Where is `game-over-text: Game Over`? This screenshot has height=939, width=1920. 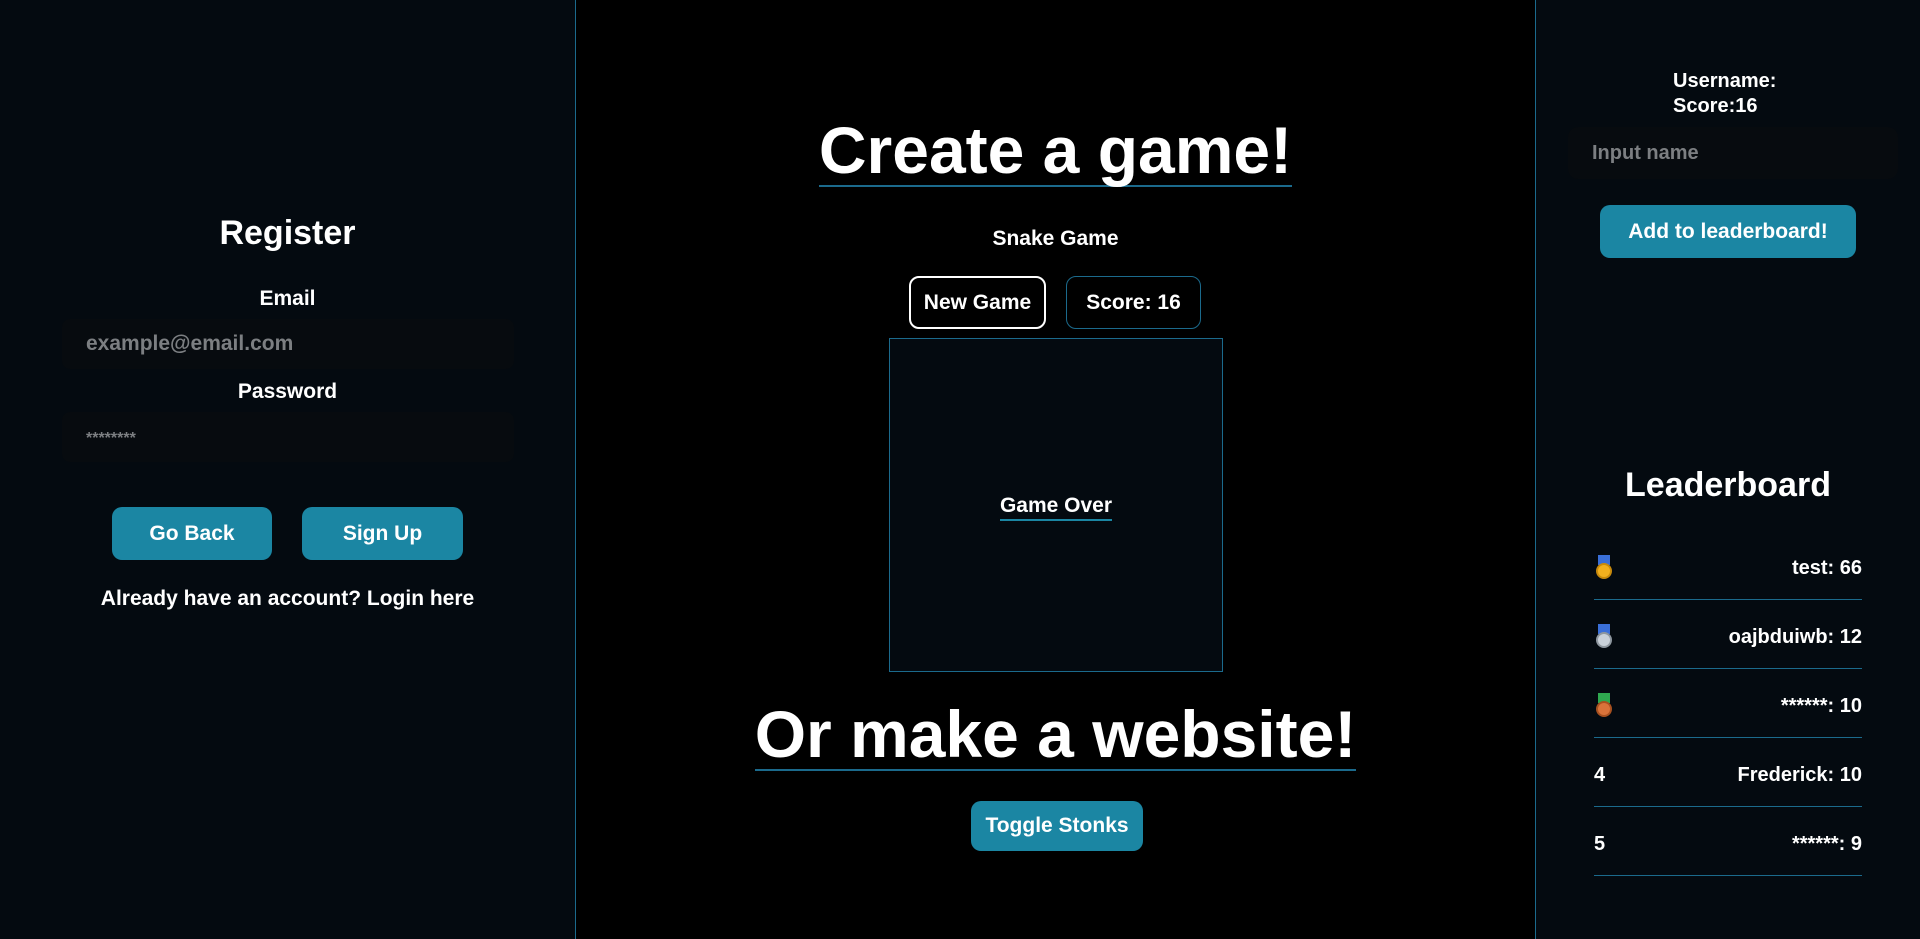
game-over-text: Game Over is located at coordinates (1056, 507).